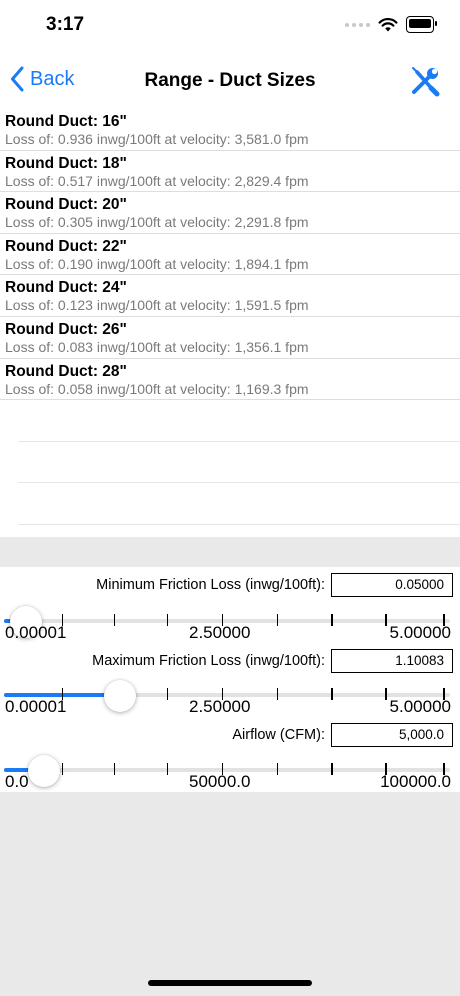  I want to click on result-title: Round Duct: 18", so click(66, 163).